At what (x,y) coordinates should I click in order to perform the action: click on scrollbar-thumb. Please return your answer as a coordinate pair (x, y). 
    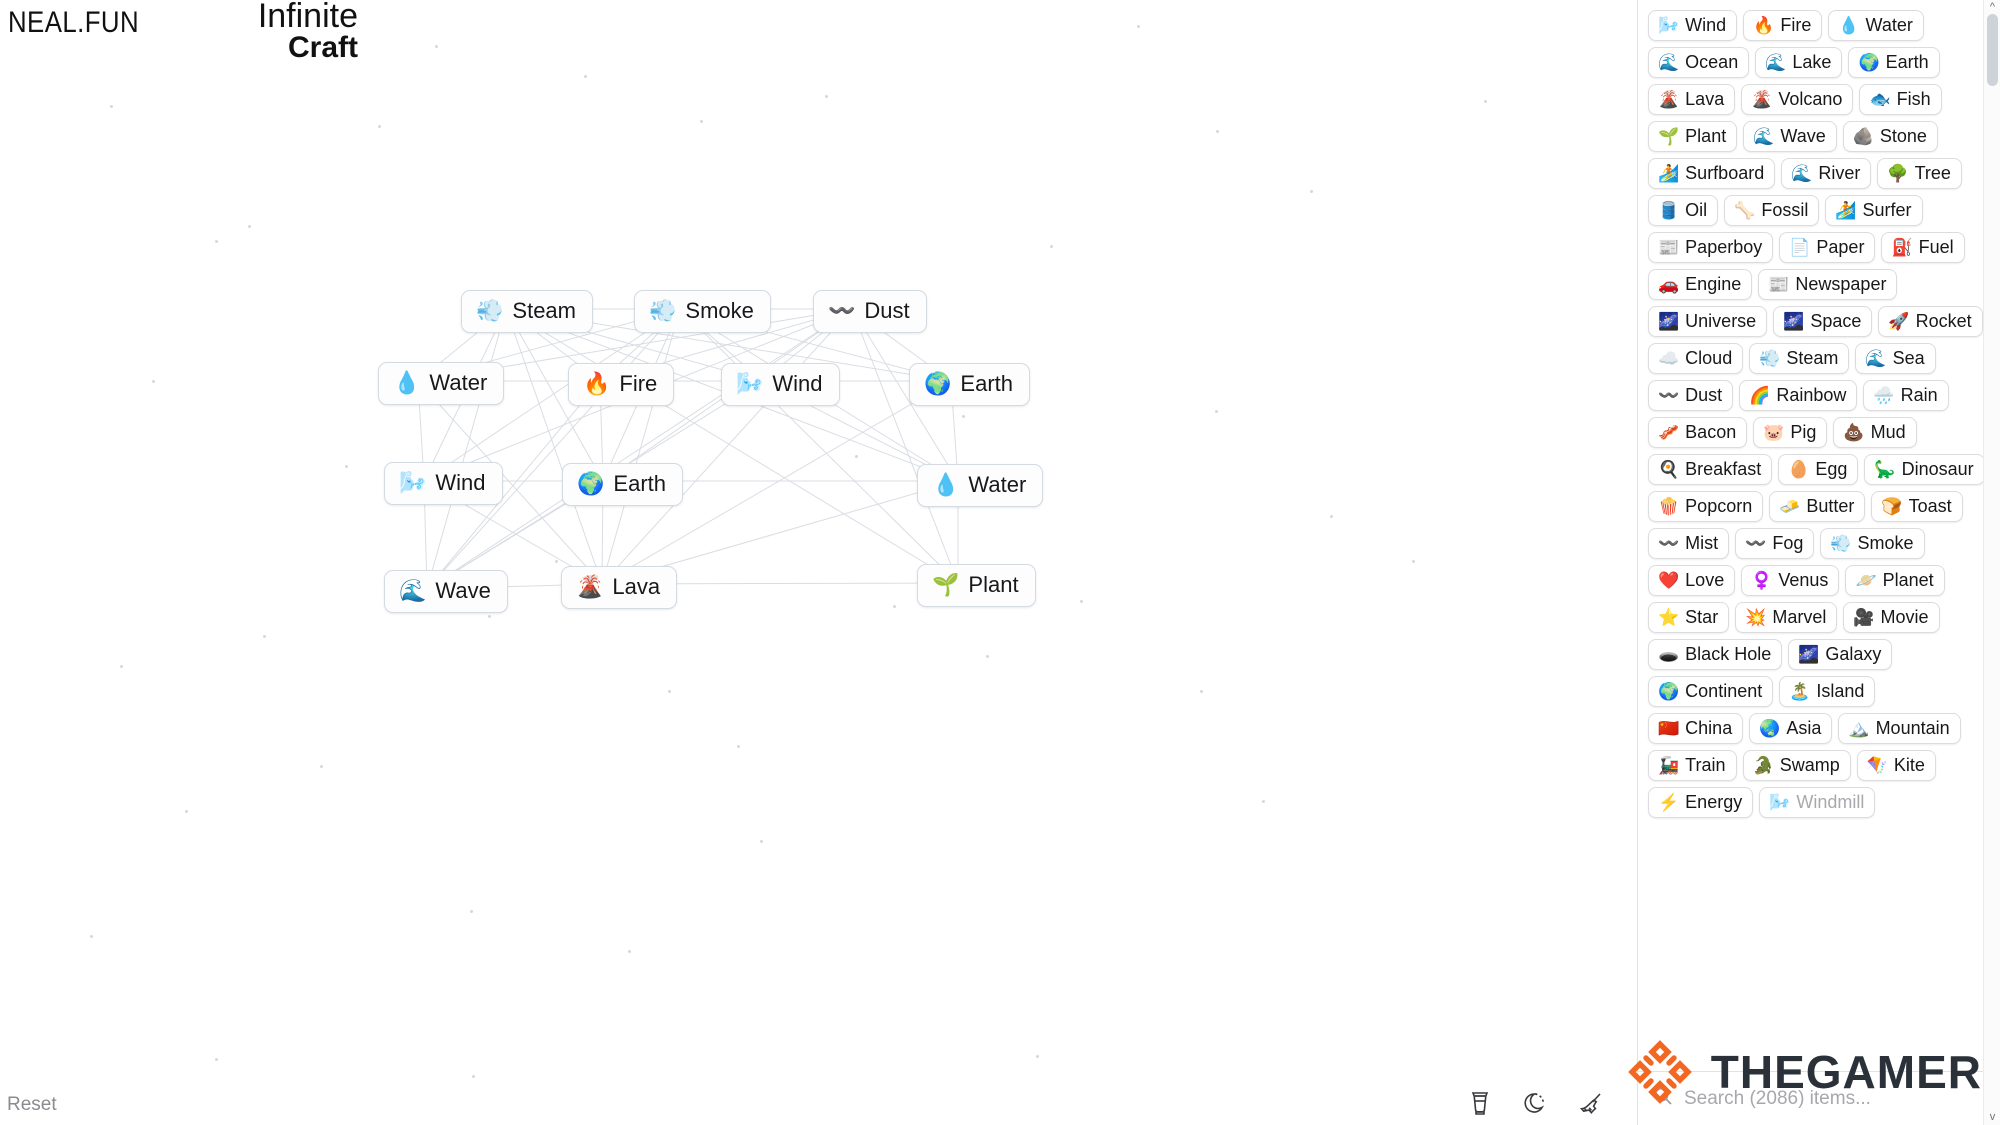
    Looking at the image, I should click on (1992, 50).